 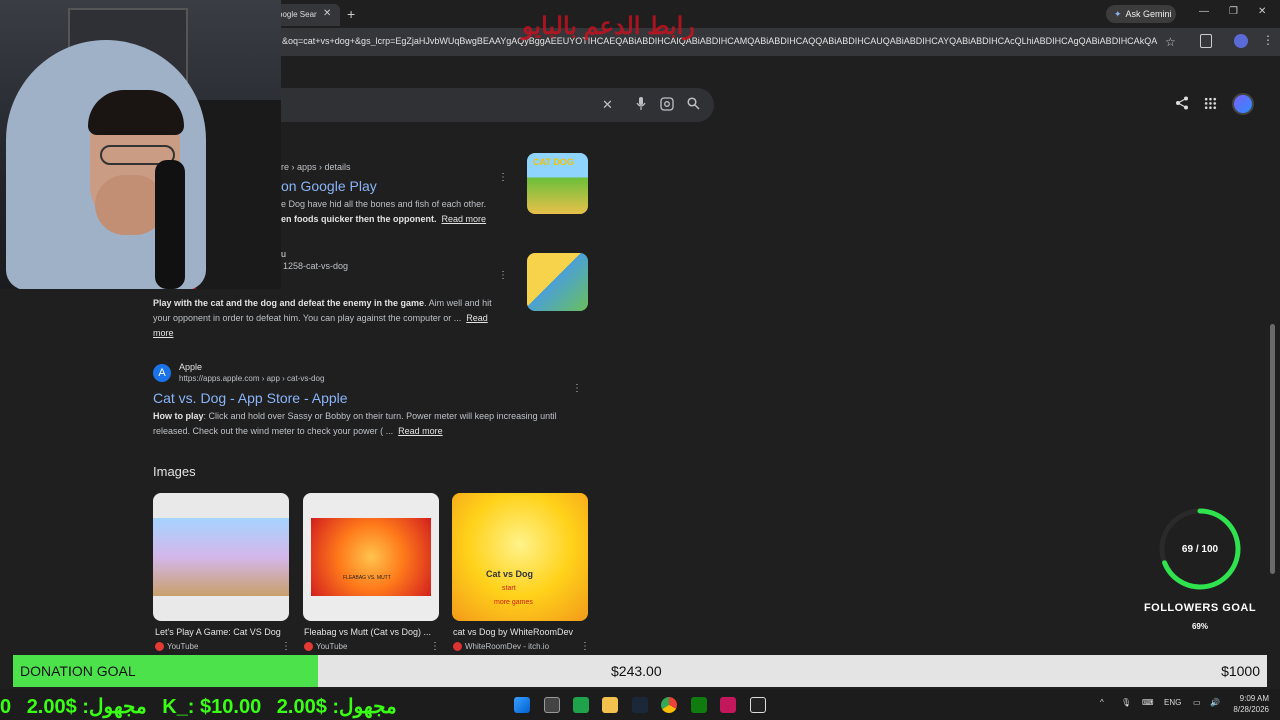 I want to click on tab-close-icon: ✕, so click(x=327, y=13).